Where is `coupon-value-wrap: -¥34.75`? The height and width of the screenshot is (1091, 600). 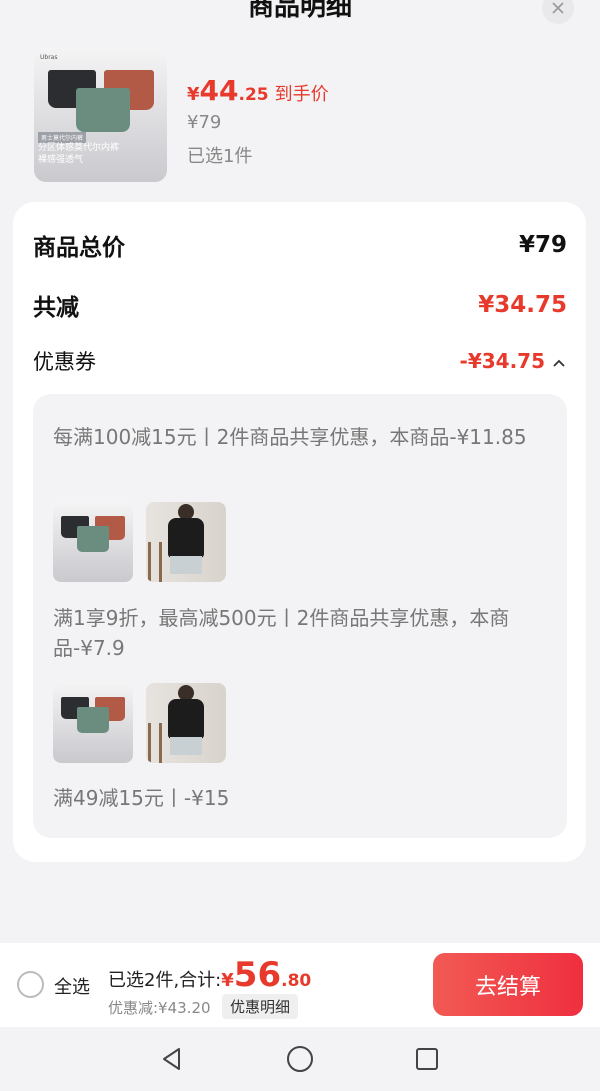 coupon-value-wrap: -¥34.75 is located at coordinates (513, 361).